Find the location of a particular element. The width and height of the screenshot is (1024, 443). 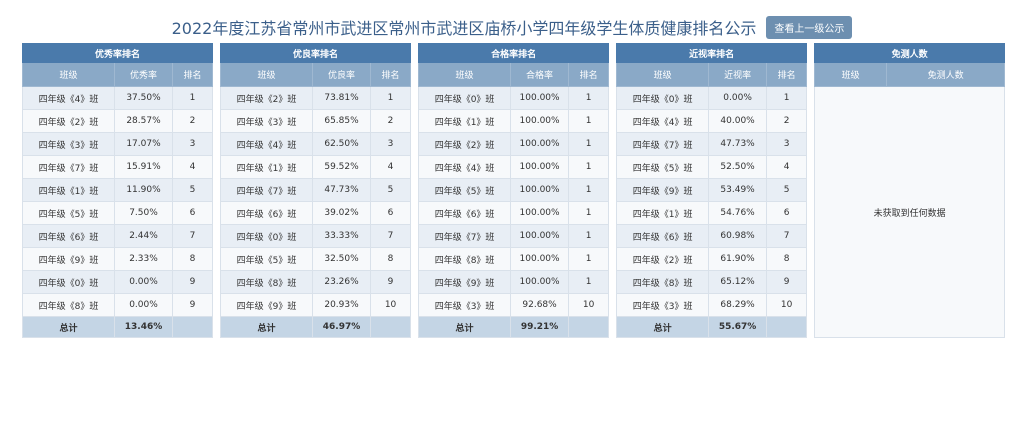

empty-message: 未获取到任何数据 is located at coordinates (910, 212).